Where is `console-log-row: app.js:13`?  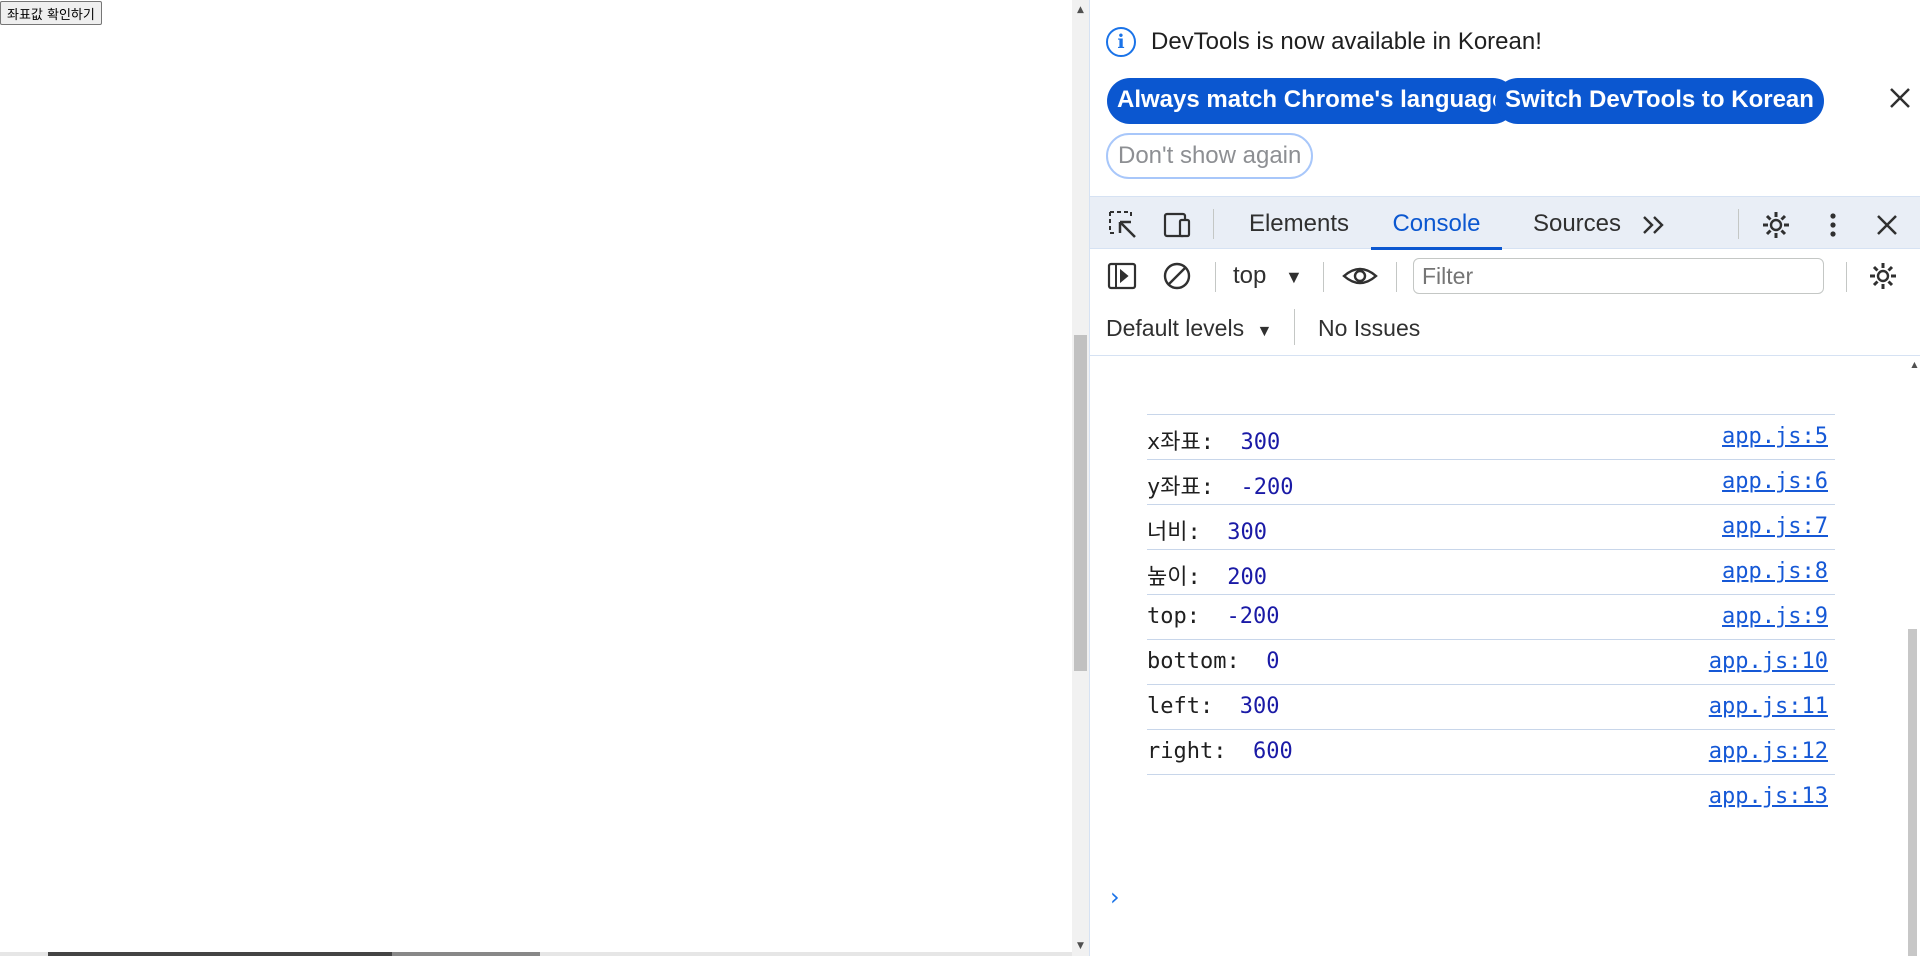 console-log-row: app.js:13 is located at coordinates (1491, 797).